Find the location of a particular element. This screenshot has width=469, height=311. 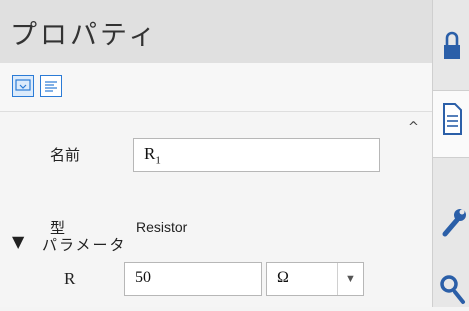

right-tab-rail is located at coordinates (450, 153).